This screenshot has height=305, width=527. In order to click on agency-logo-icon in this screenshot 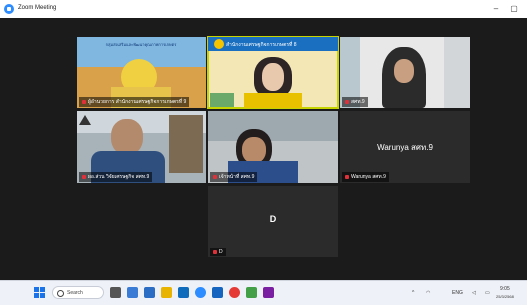, I will do `click(219, 44)`.